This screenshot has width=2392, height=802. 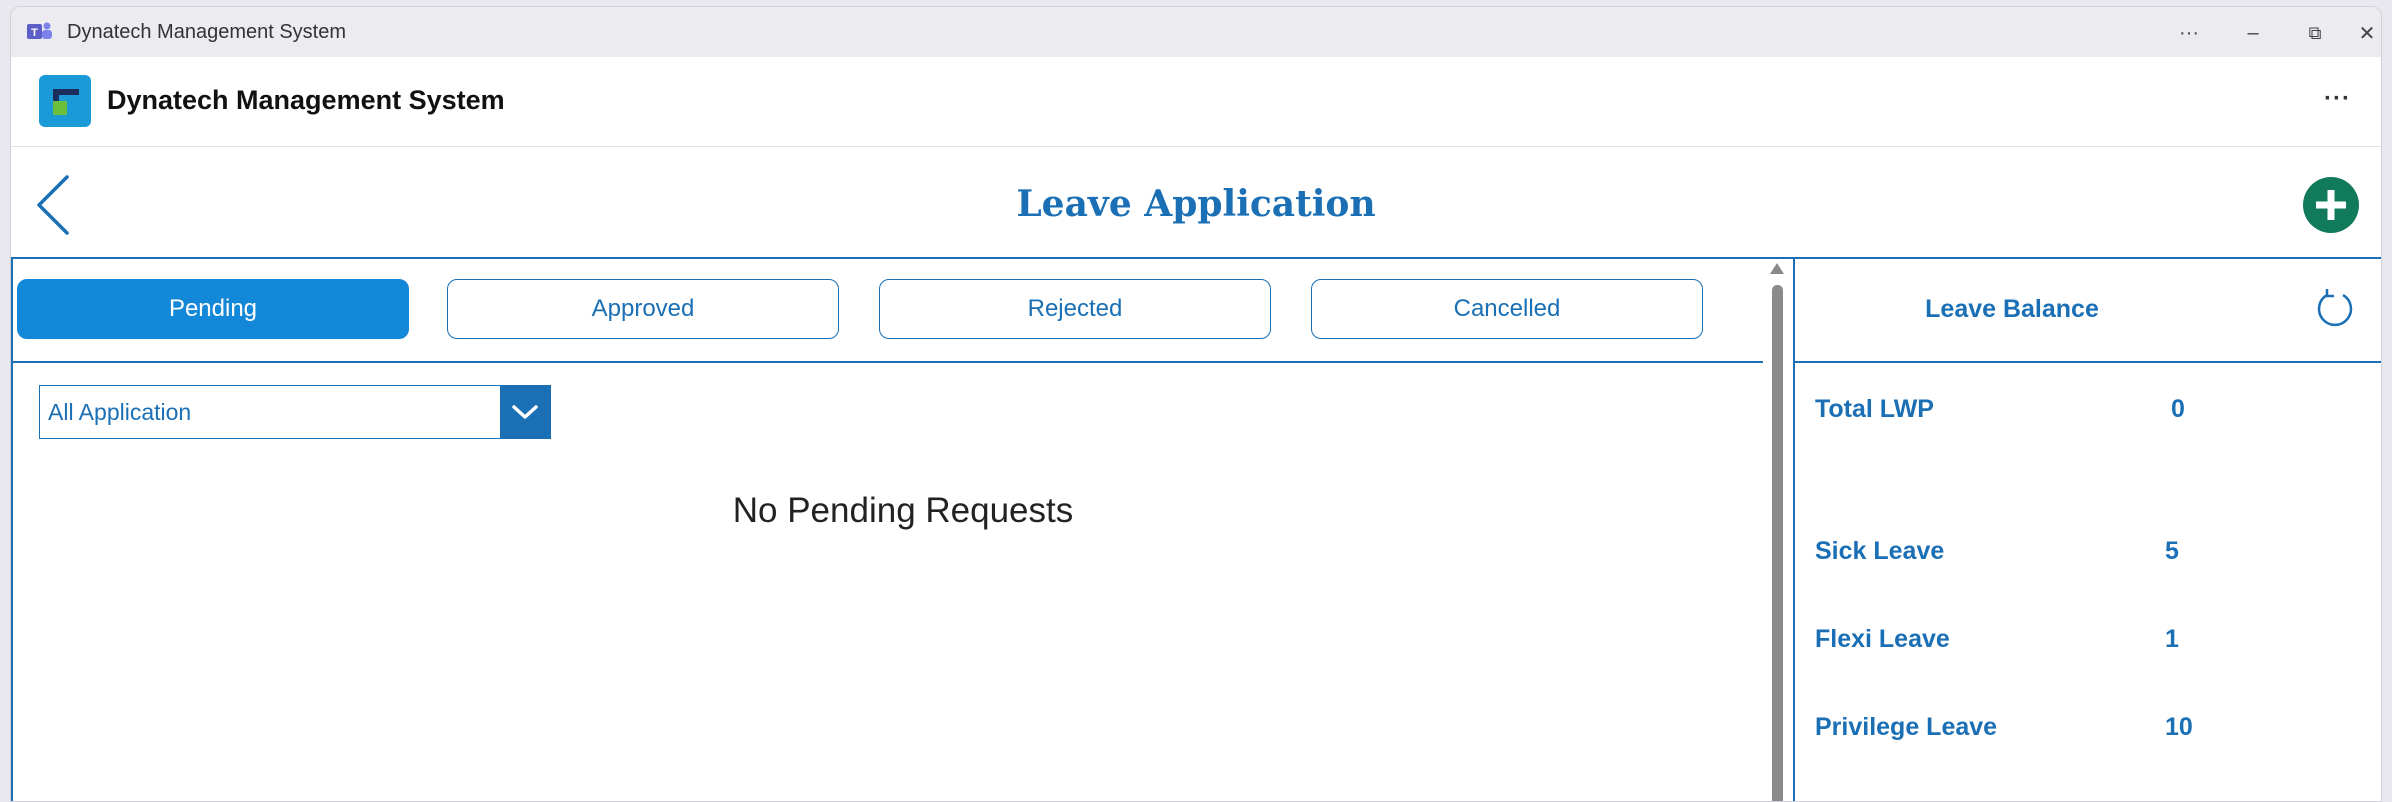 What do you see at coordinates (1777, 543) in the screenshot?
I see `scrollbar-thumb` at bounding box center [1777, 543].